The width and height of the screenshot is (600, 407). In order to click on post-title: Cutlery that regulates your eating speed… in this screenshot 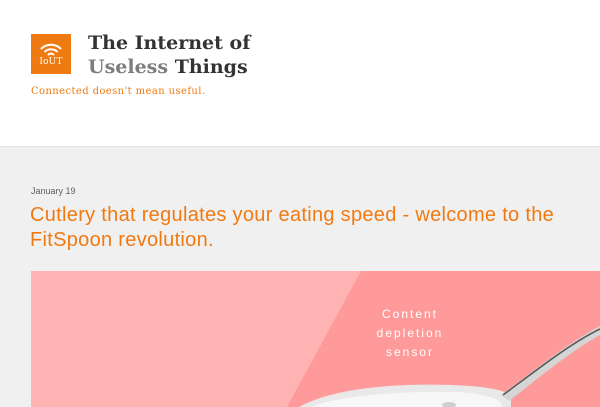, I will do `click(315, 228)`.